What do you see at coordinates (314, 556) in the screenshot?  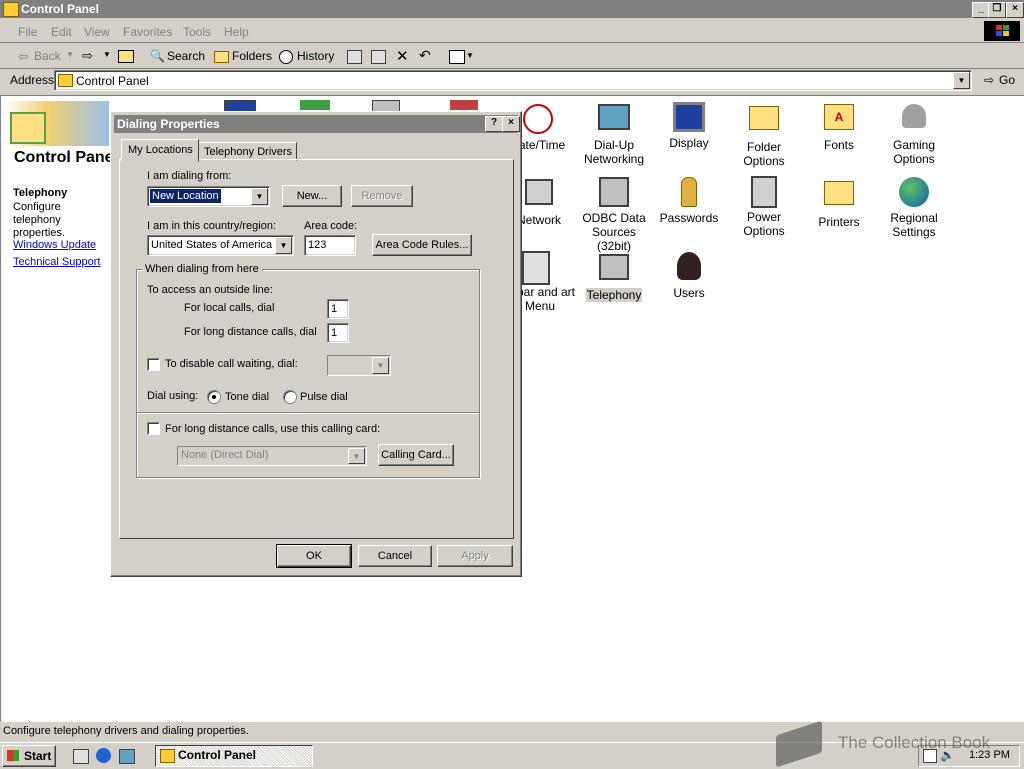 I see `ok-button: OK` at bounding box center [314, 556].